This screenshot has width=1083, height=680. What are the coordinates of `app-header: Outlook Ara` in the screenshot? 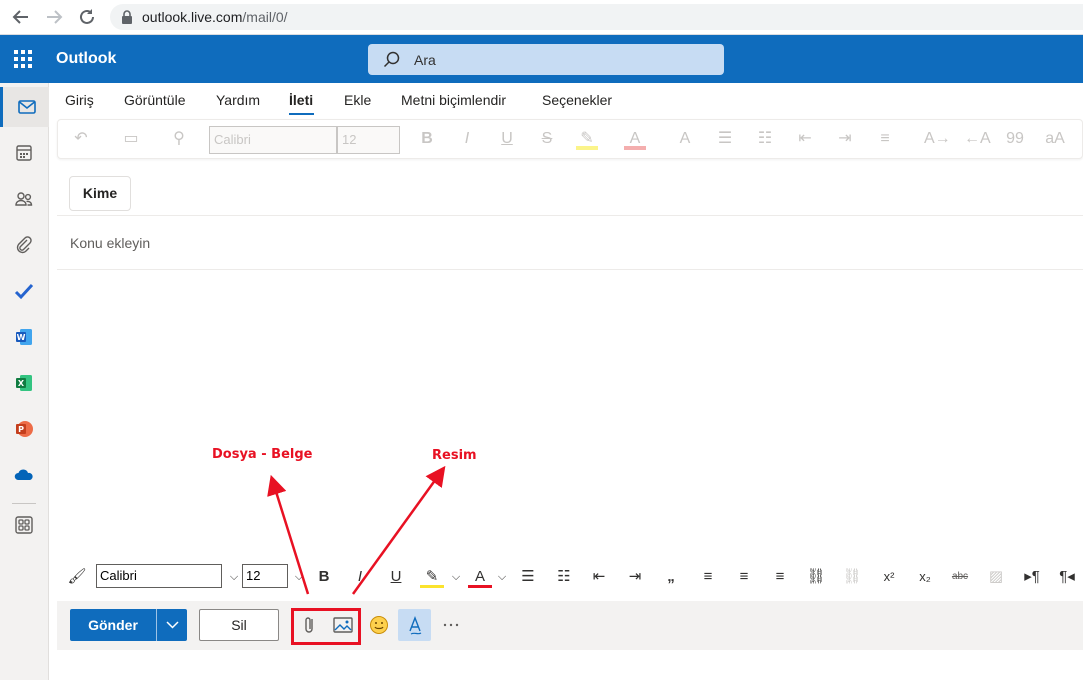 It's located at (541, 59).